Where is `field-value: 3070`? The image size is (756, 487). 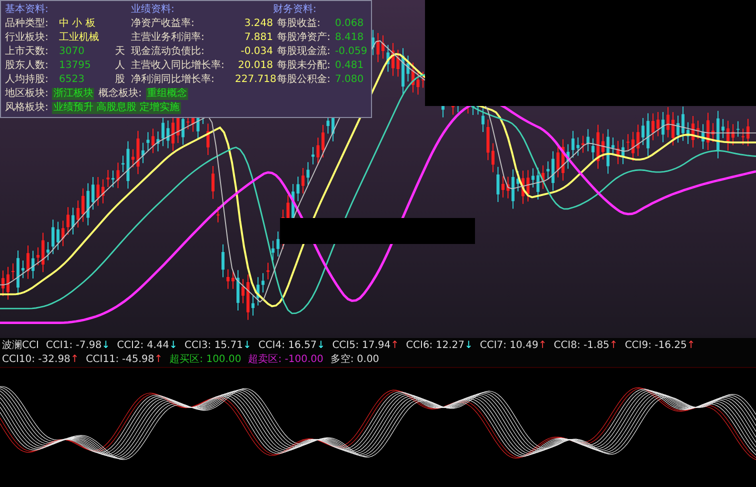
field-value: 3070 is located at coordinates (72, 52).